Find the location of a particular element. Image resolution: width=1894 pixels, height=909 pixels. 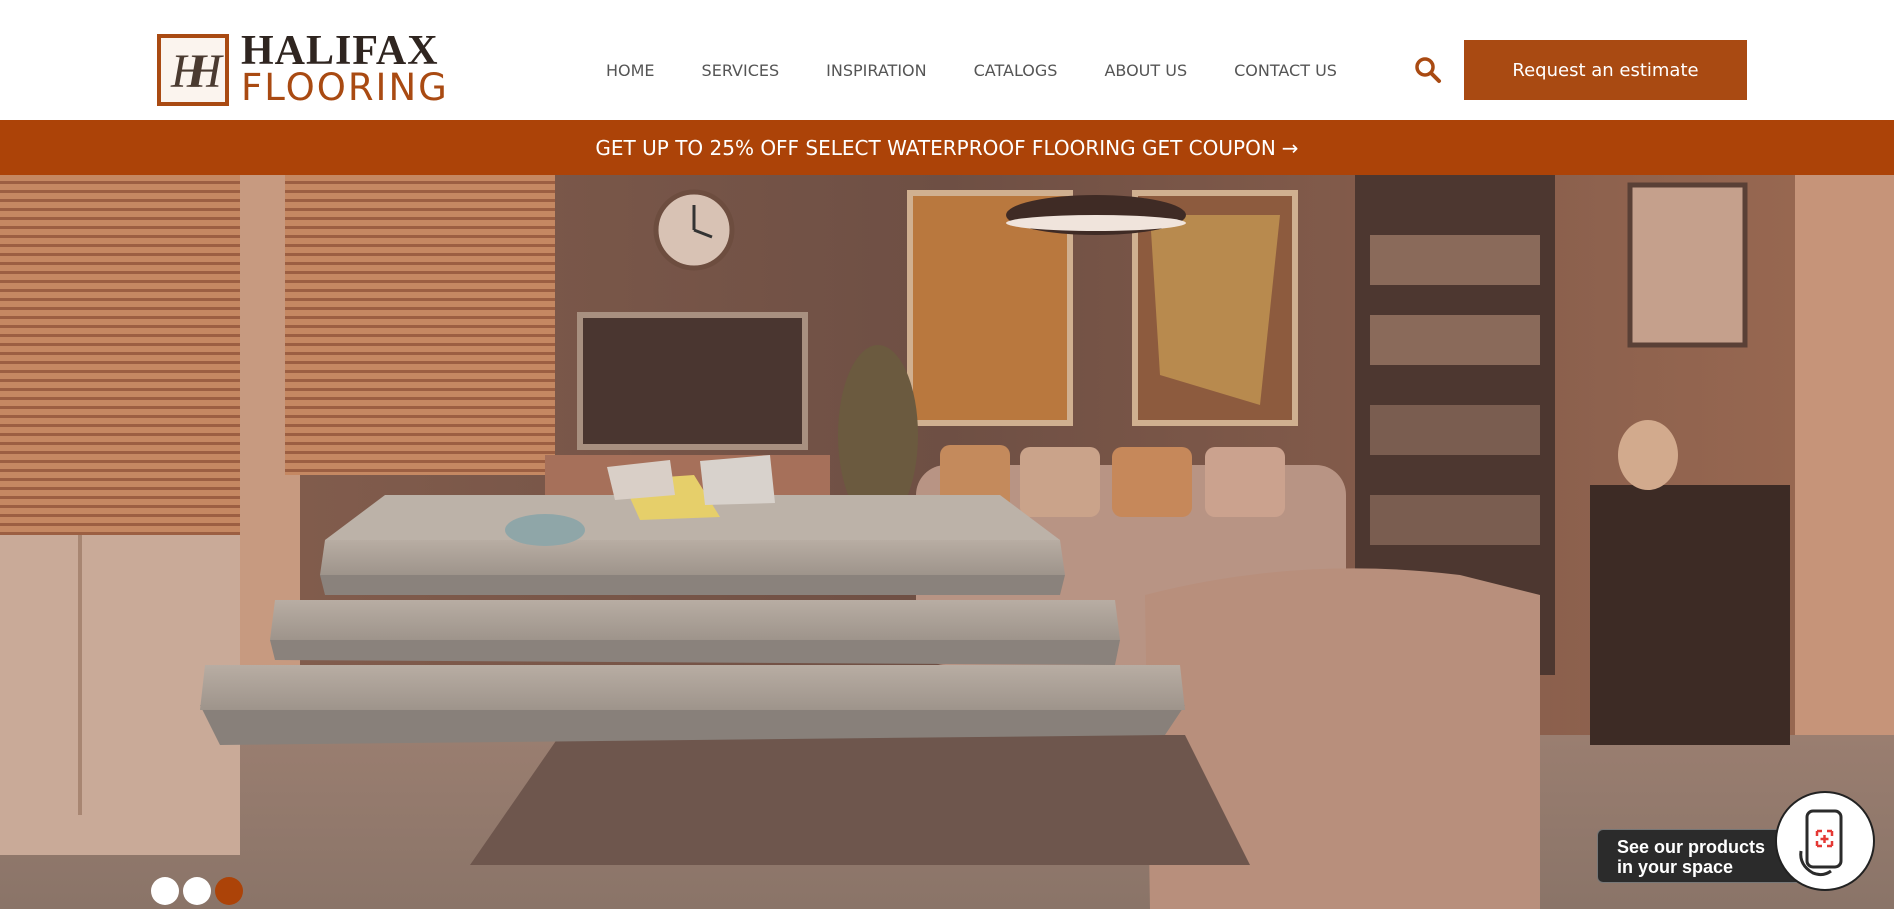

nav-item-home: HOME is located at coordinates (630, 71).